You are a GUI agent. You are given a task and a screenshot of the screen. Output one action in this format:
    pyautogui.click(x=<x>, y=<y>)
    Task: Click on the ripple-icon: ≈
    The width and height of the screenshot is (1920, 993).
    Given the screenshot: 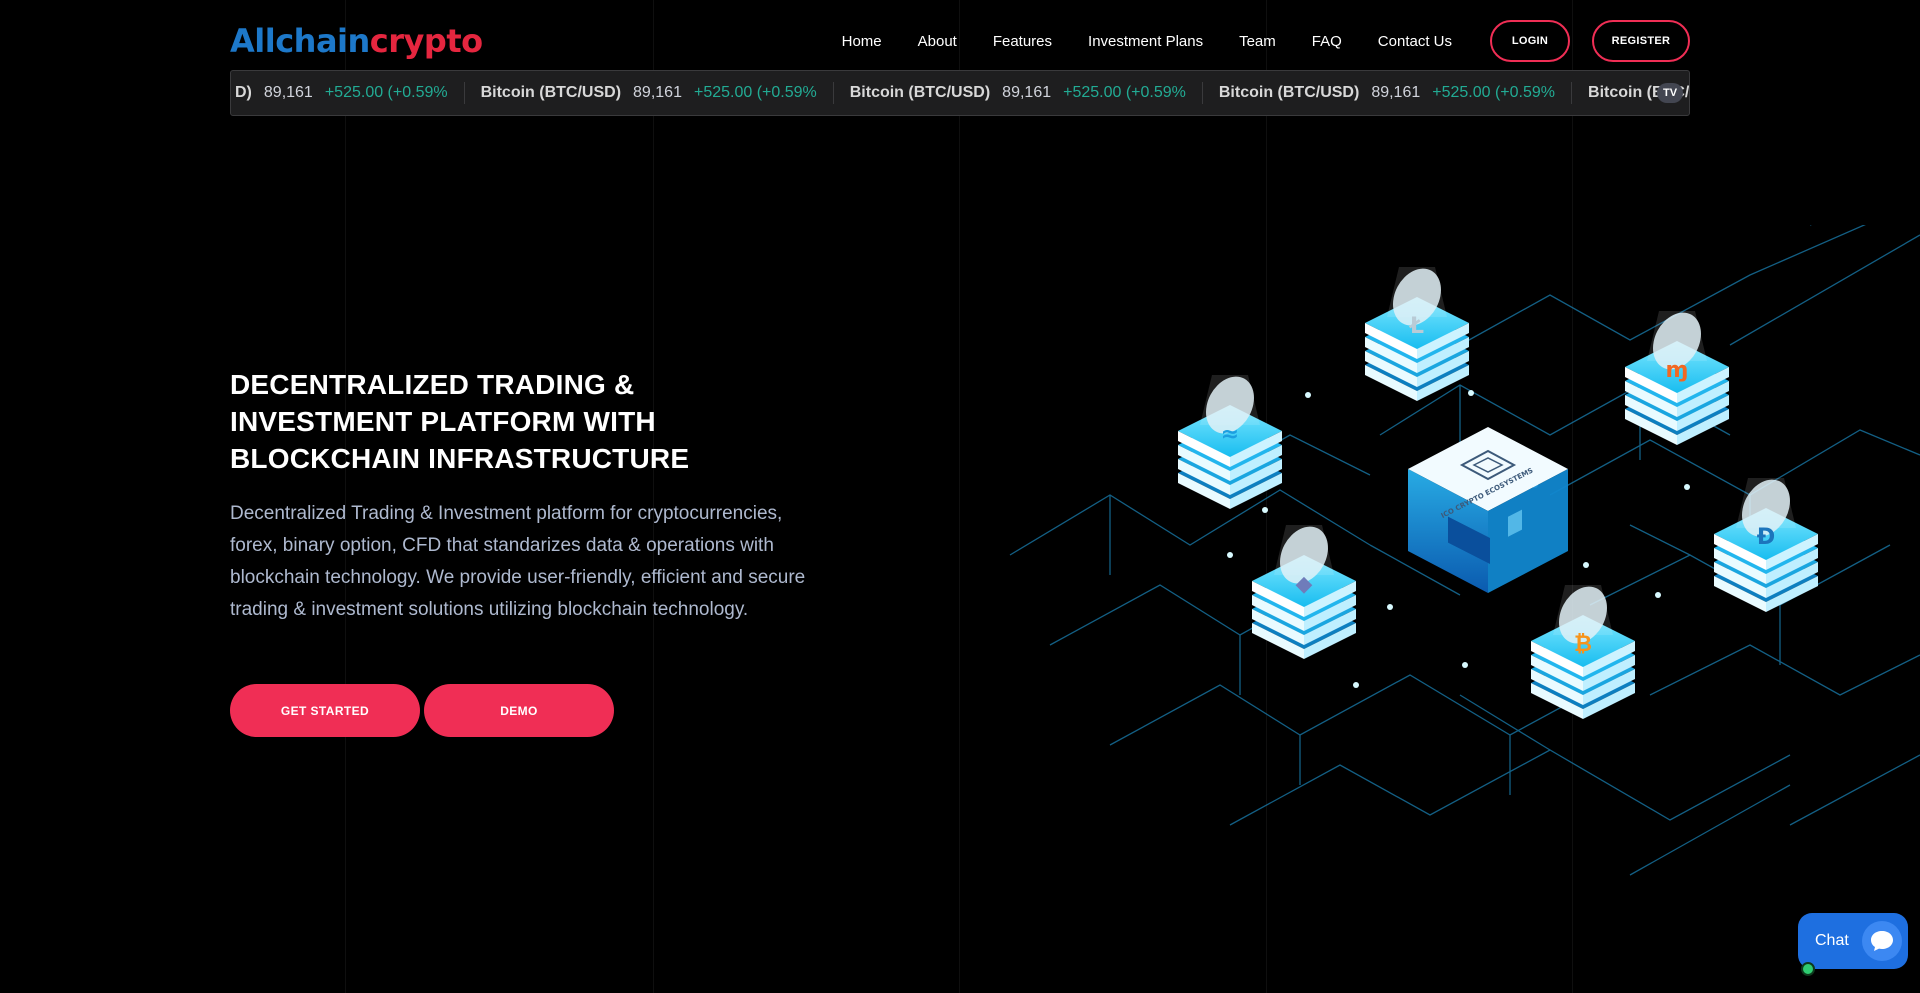 What is the action you would take?
    pyautogui.click(x=1230, y=434)
    